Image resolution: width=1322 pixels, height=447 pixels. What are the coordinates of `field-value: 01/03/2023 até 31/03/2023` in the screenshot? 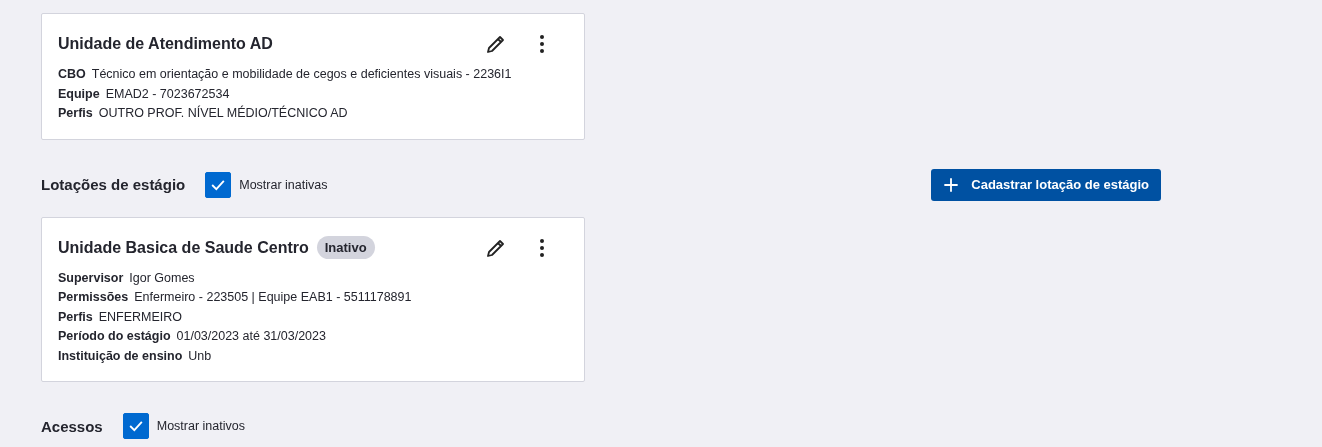 It's located at (251, 336).